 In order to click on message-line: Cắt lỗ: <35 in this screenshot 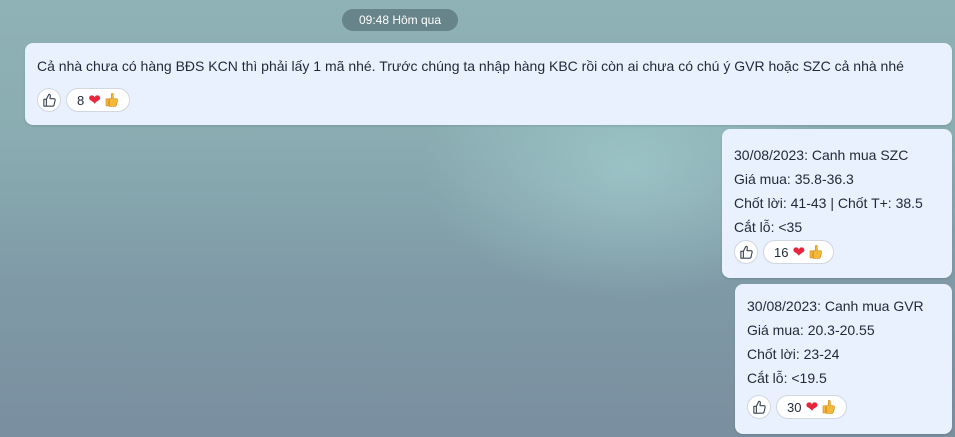, I will do `click(768, 227)`.